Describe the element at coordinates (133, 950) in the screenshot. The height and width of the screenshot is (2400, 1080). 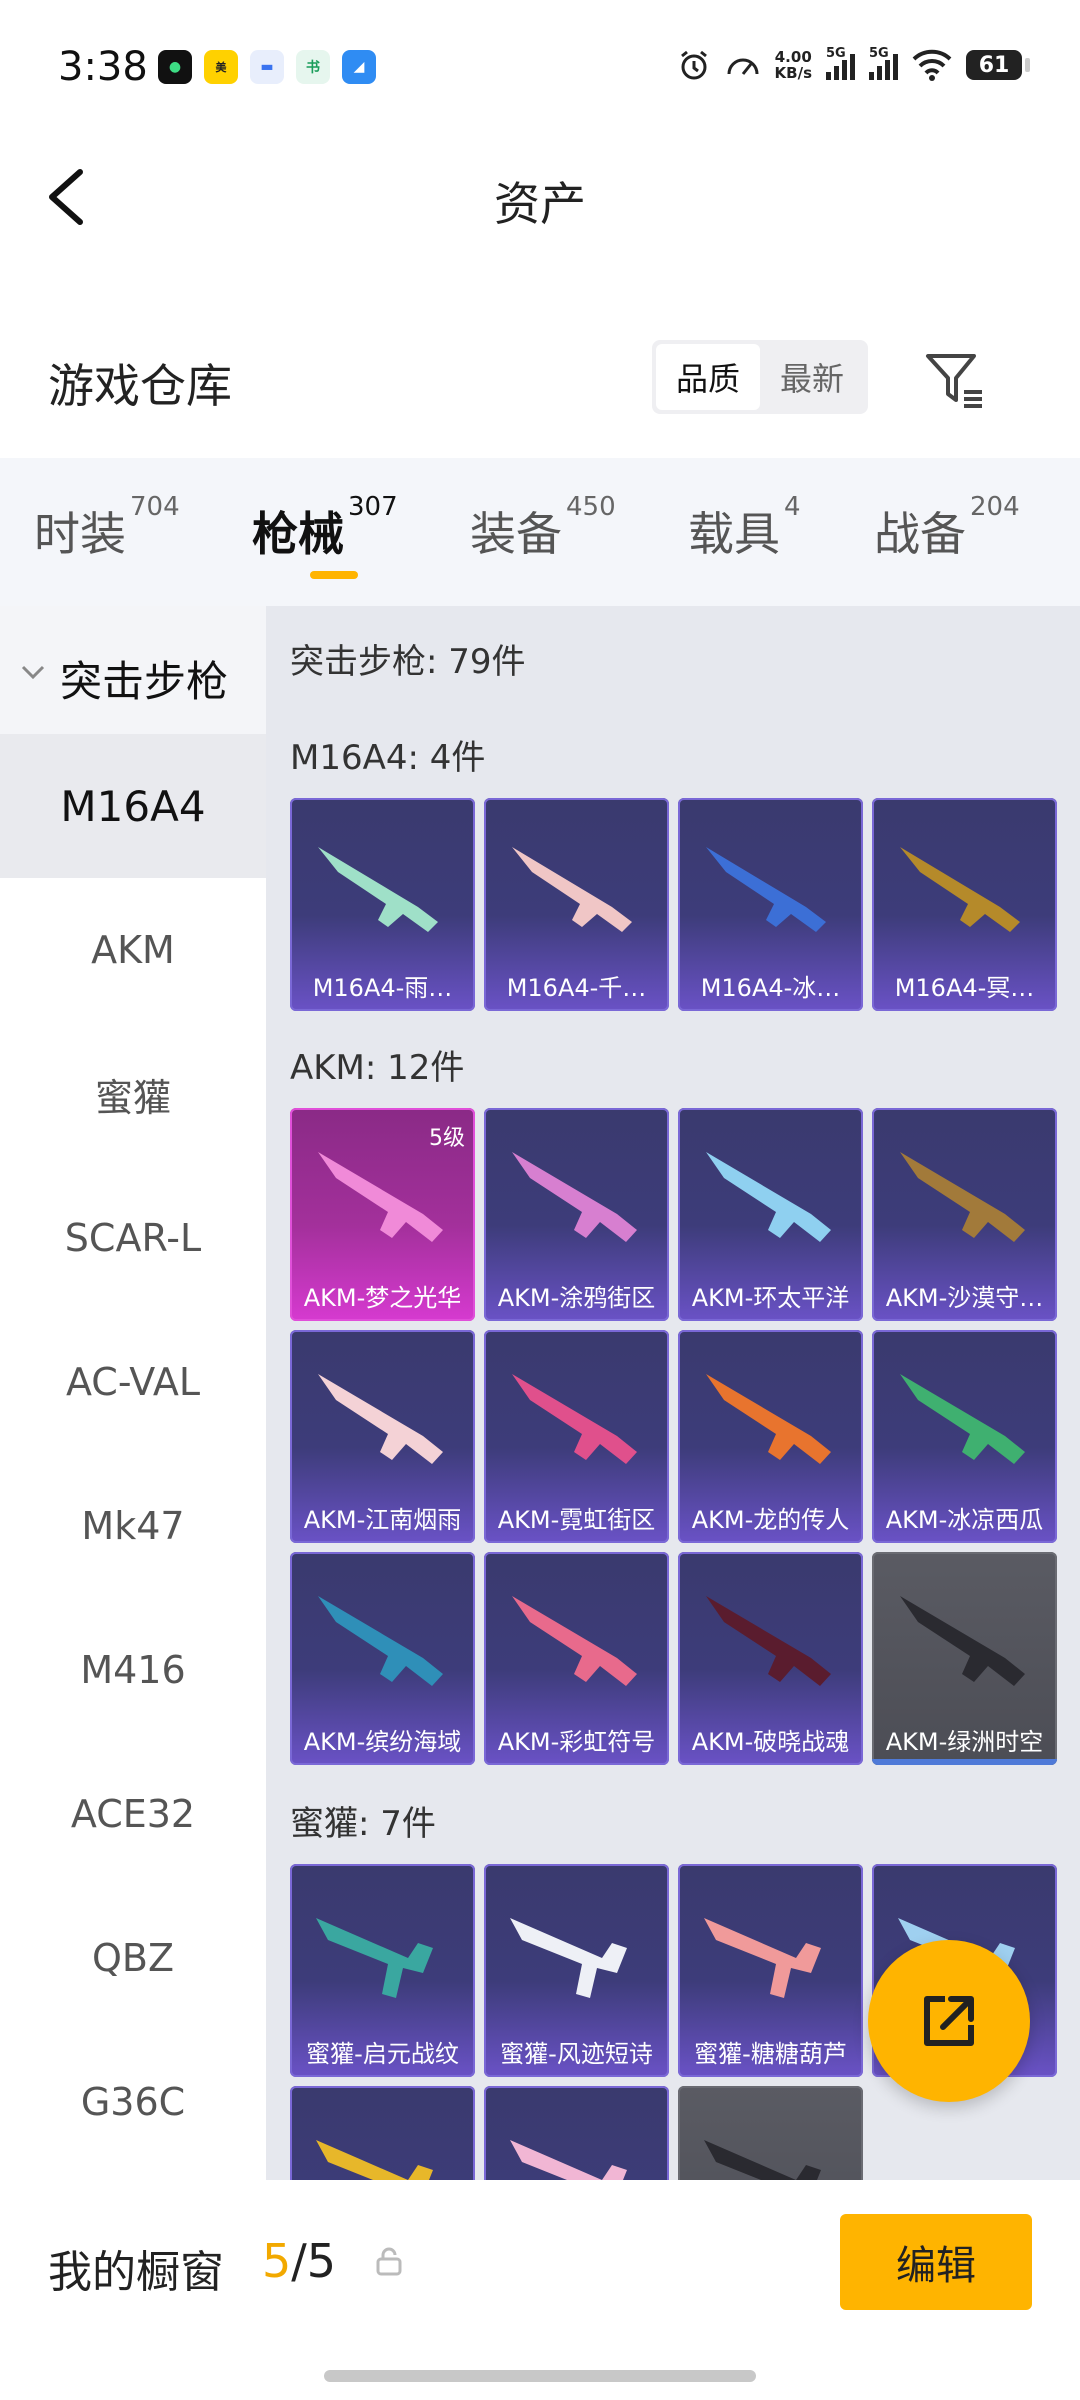
I see `sidebar-item-akm: AKM` at that location.